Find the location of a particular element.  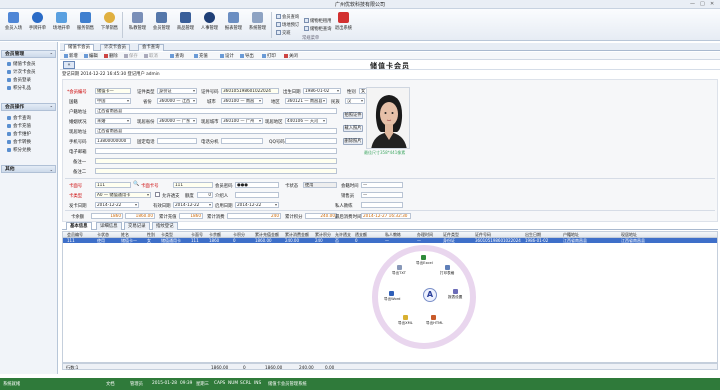

debt-value-field: 0 is located at coordinates (205, 195).